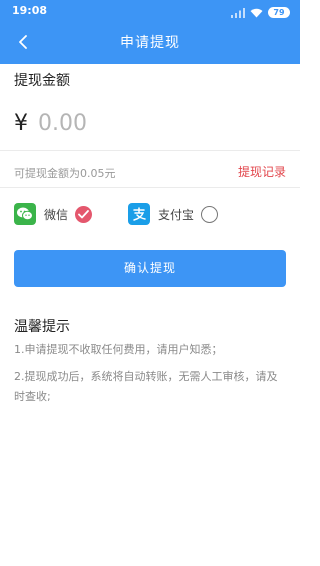 Image resolution: width=320 pixels, height=566 pixels. Describe the element at coordinates (21, 123) in the screenshot. I see `currency-symbol: ¥` at that location.